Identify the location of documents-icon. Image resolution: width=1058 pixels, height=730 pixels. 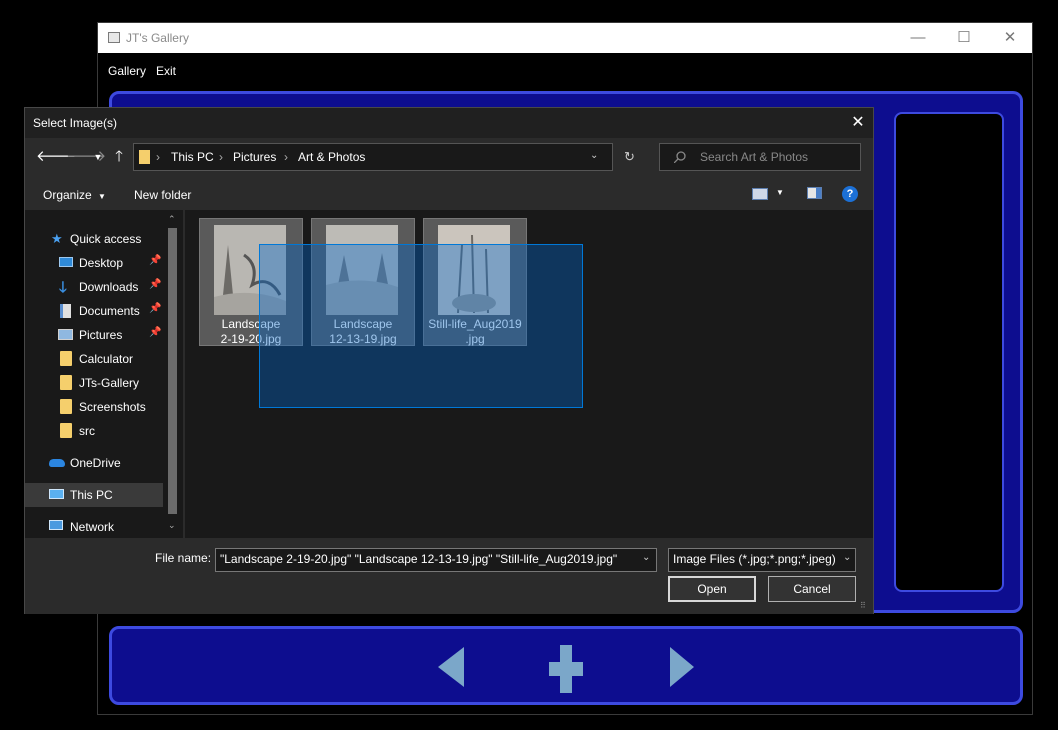
(65, 311).